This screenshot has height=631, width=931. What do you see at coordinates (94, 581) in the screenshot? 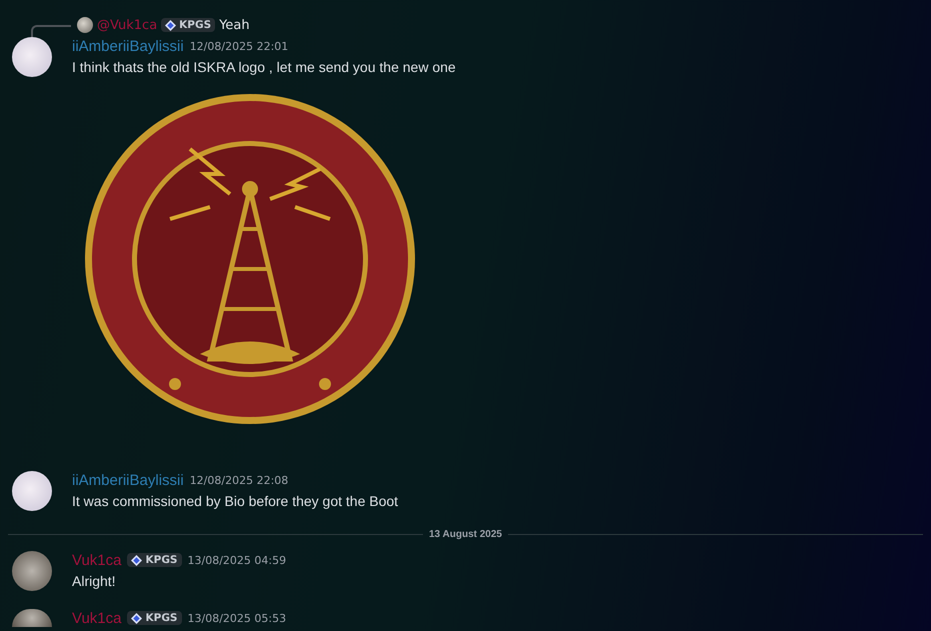
I see `message-text: Alright!` at bounding box center [94, 581].